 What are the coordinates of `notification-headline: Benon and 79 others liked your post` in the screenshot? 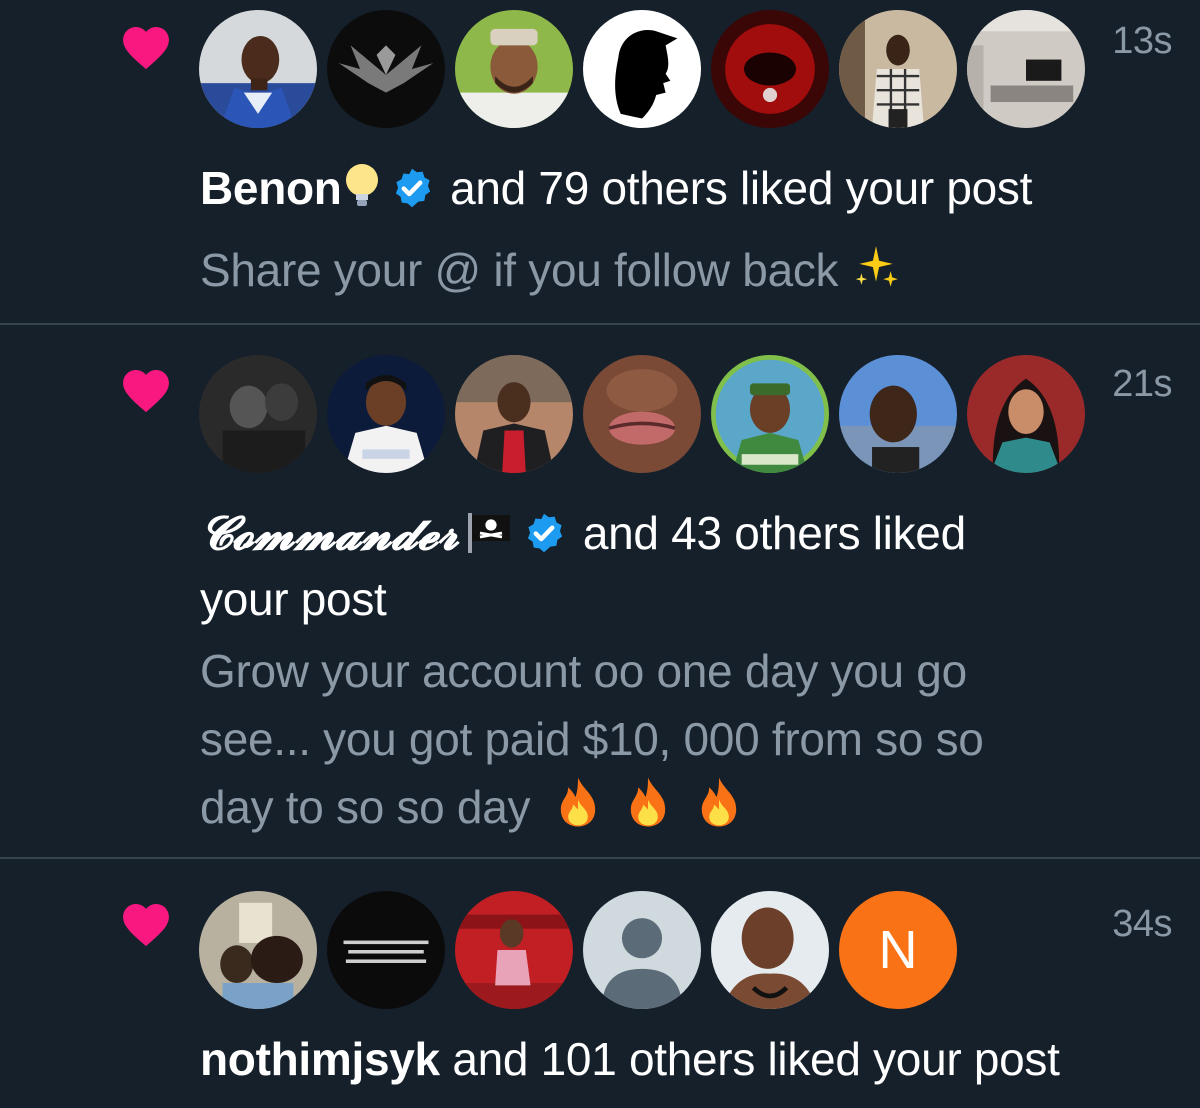 It's located at (682, 191).